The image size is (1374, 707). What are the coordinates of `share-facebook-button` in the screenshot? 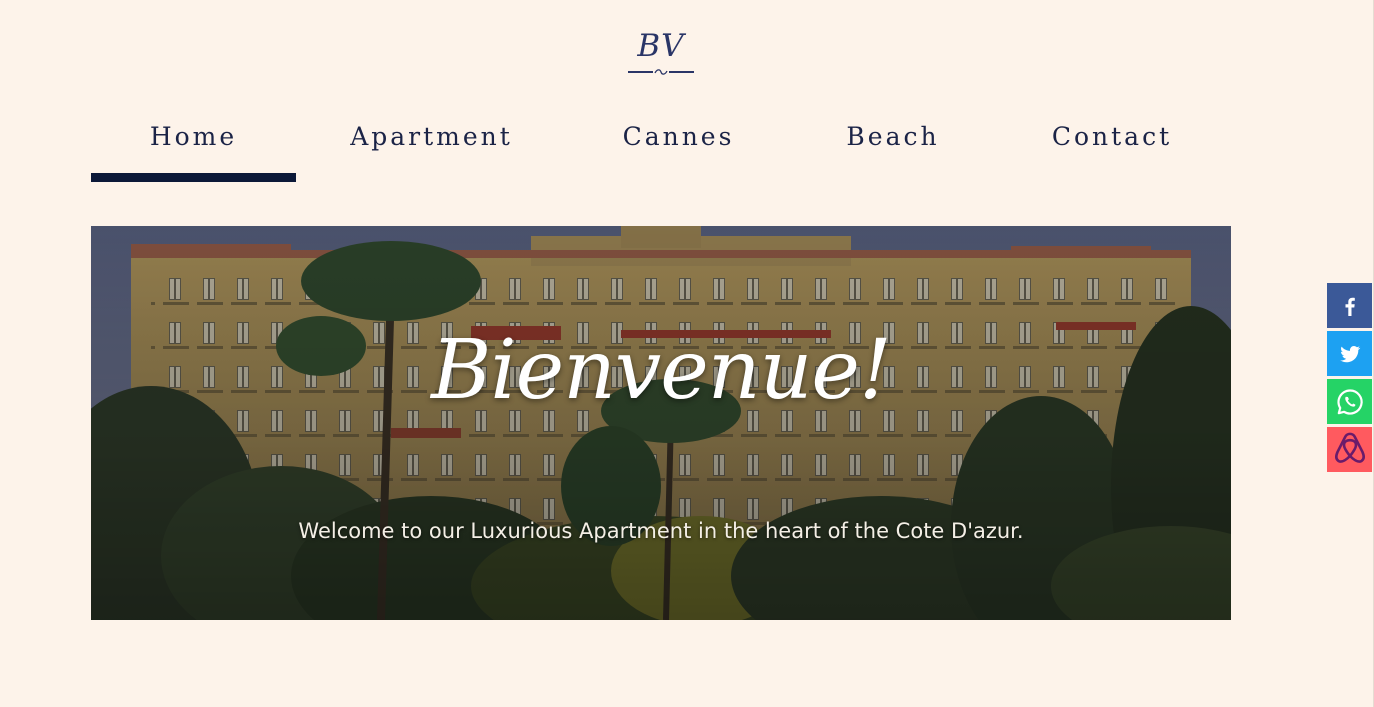 It's located at (1349, 305).